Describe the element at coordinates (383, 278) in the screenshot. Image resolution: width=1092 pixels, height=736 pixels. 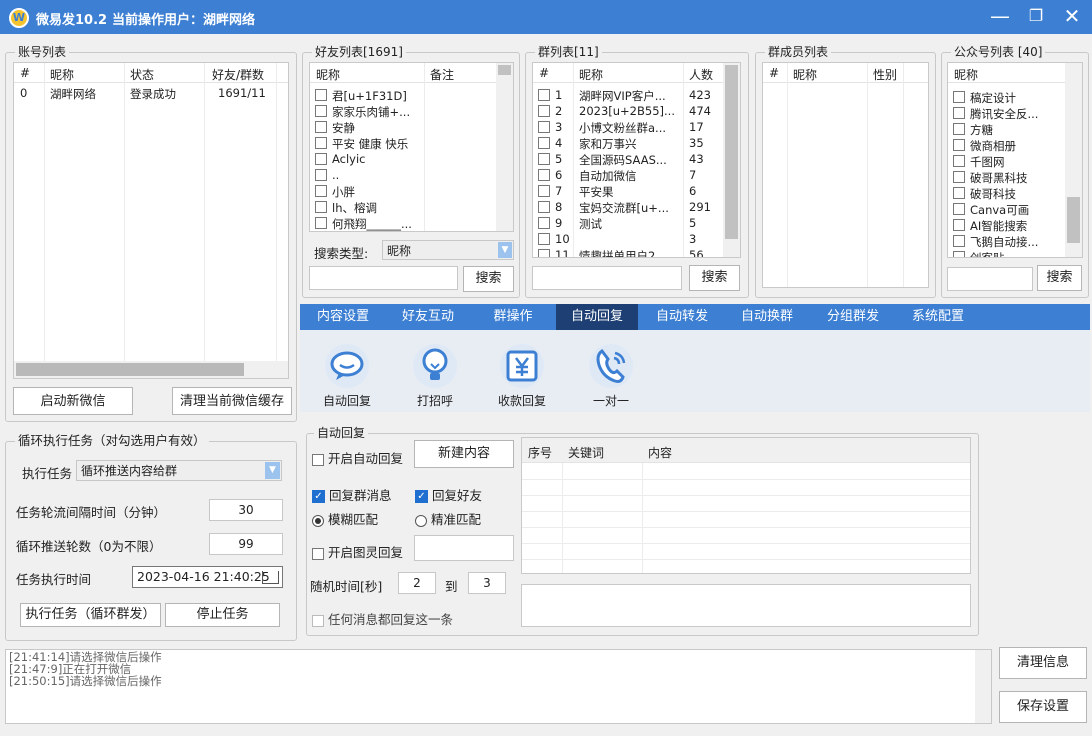
I see `friends-search-input` at that location.